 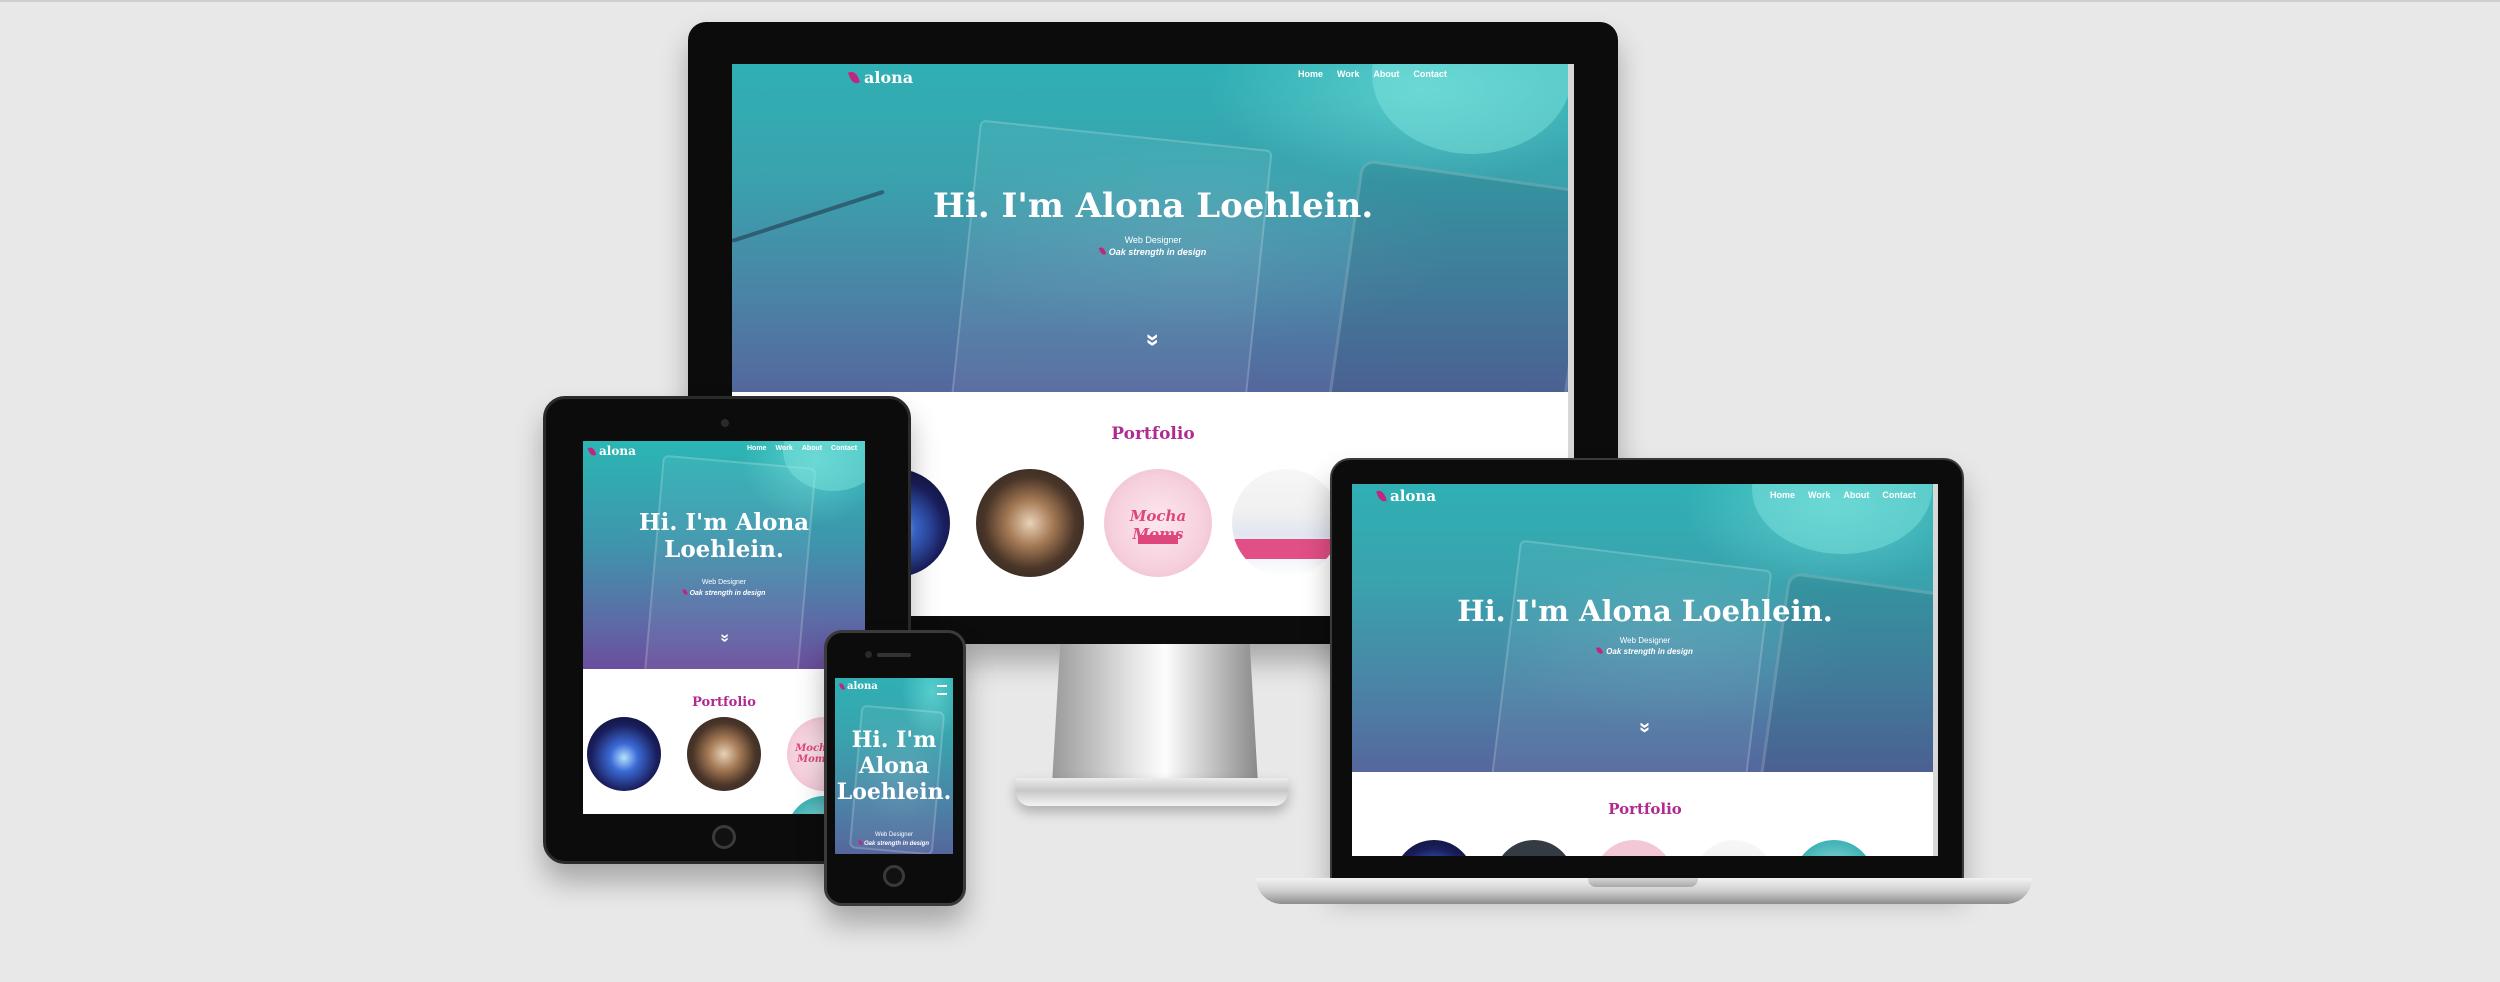 What do you see at coordinates (725, 423) in the screenshot?
I see `tablet-camera` at bounding box center [725, 423].